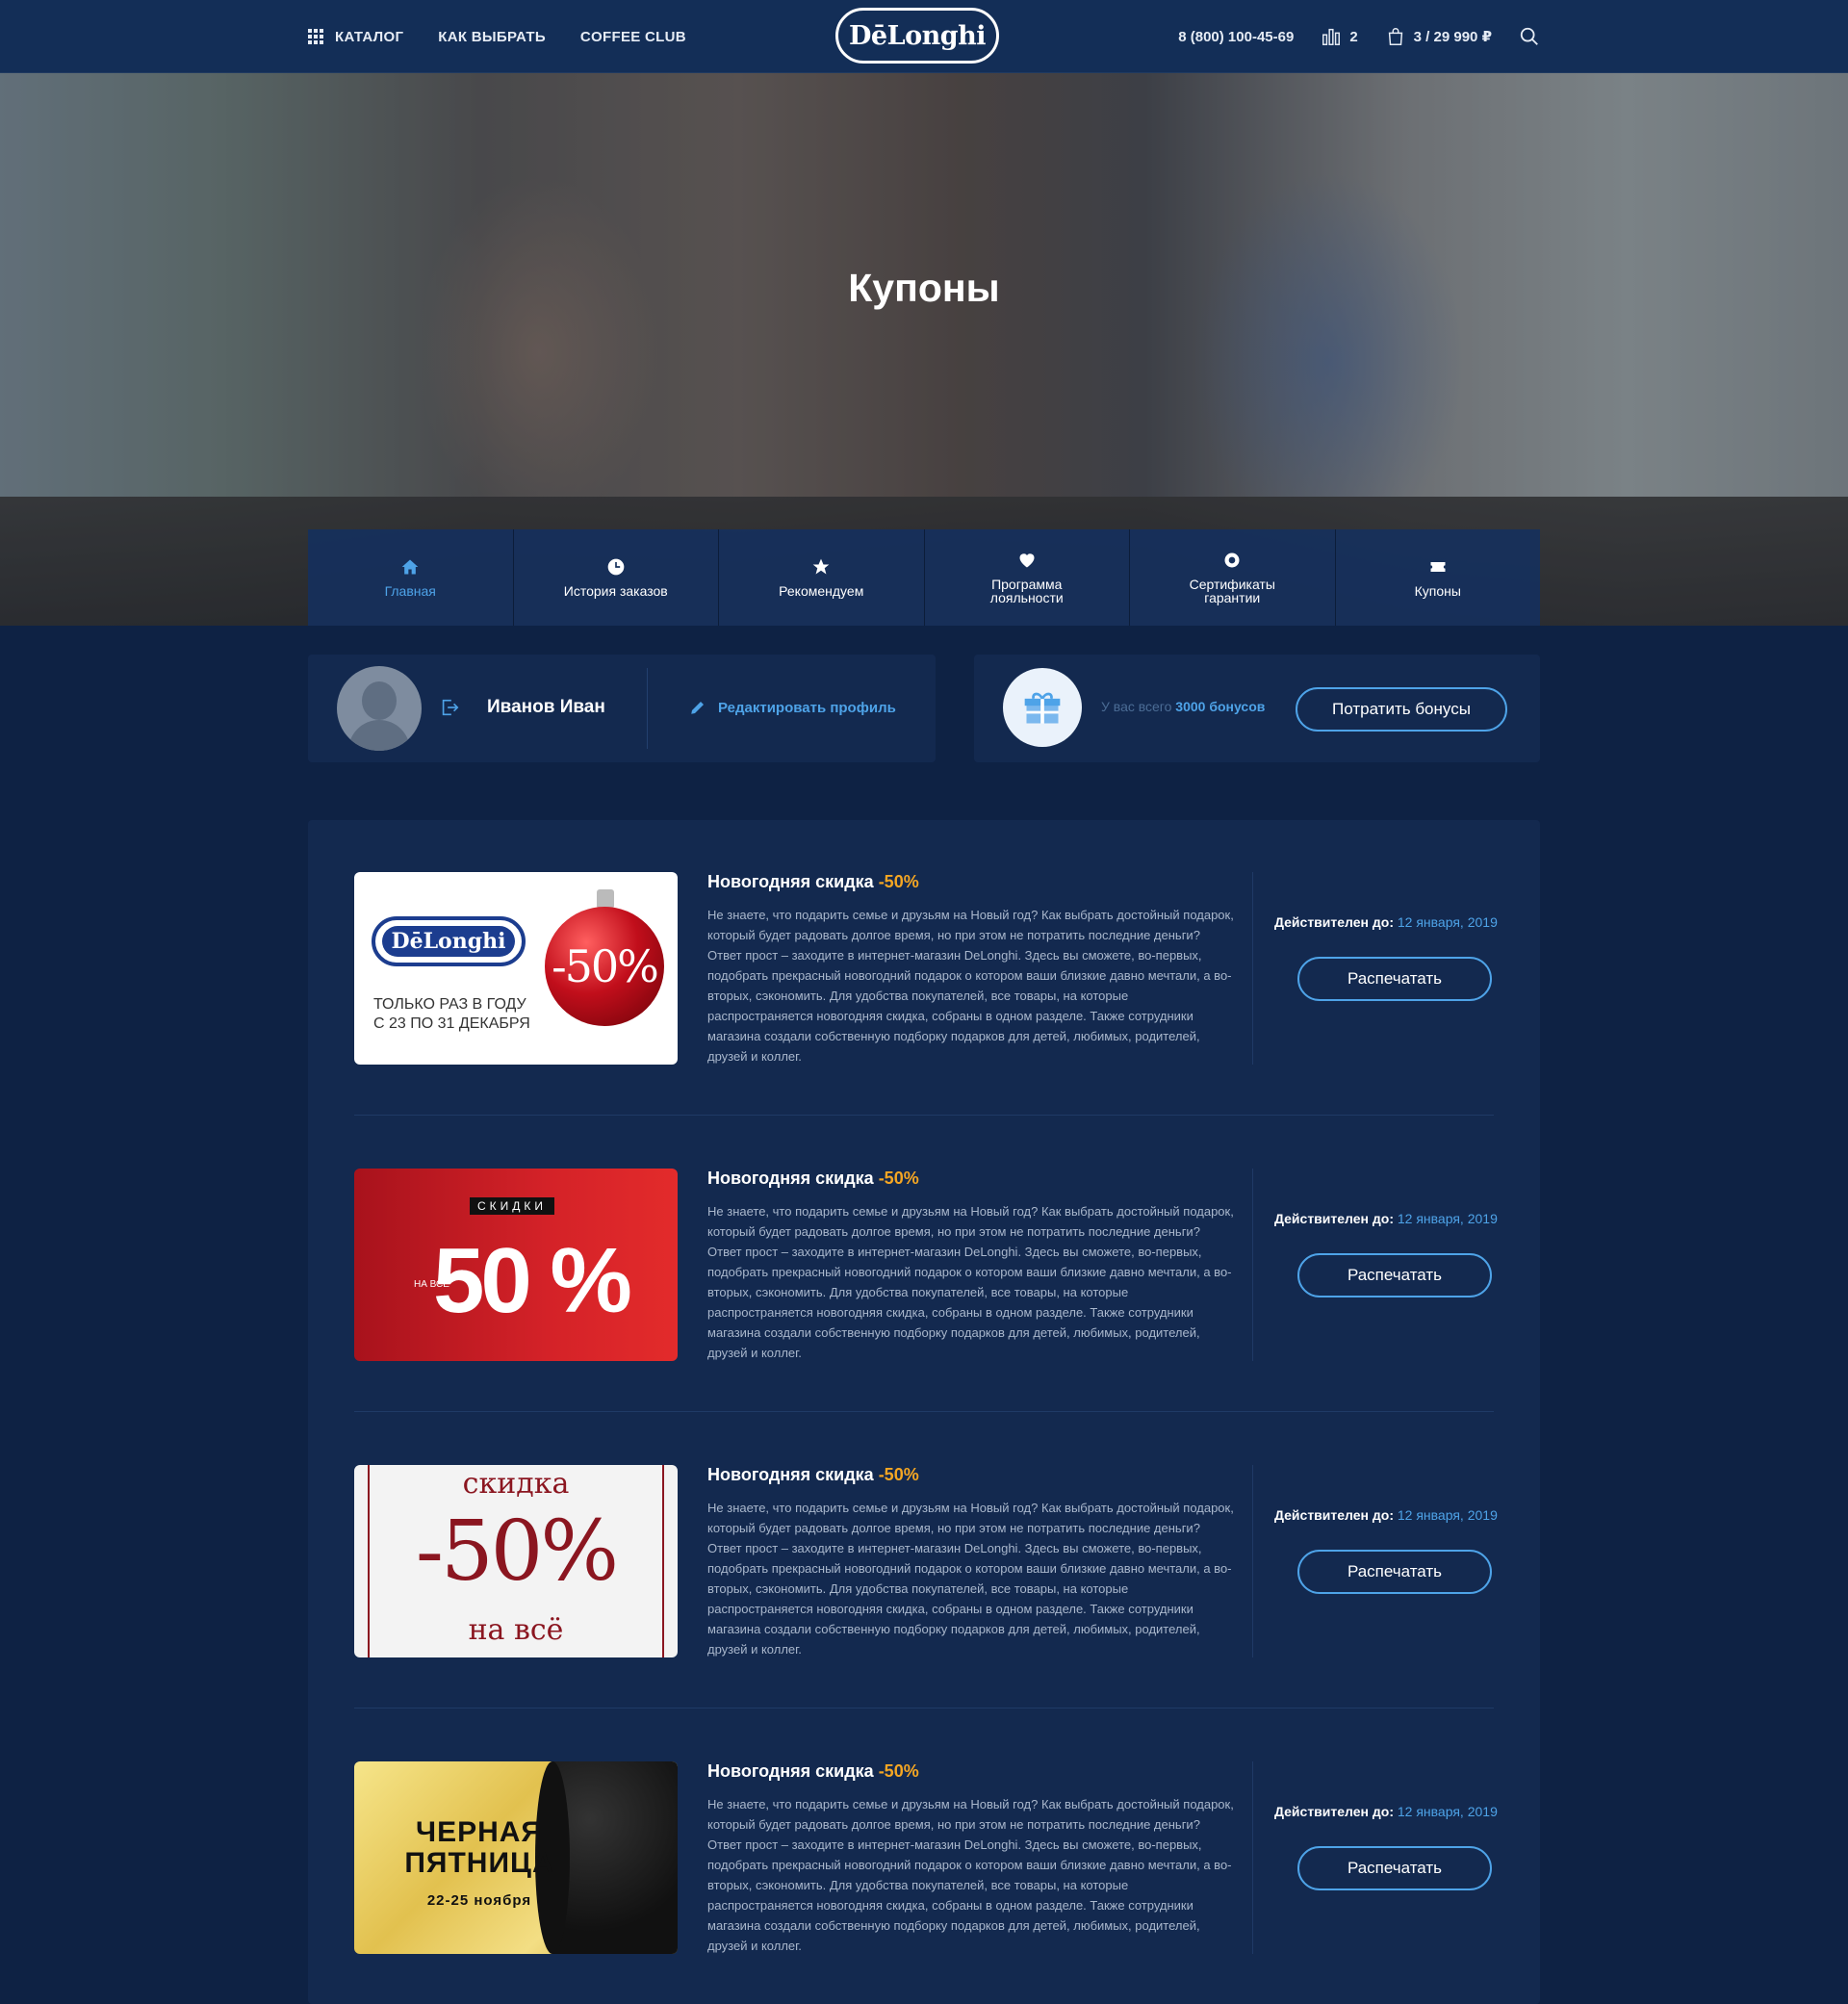  I want to click on catalog-label: КАТАЛОГ, so click(369, 36).